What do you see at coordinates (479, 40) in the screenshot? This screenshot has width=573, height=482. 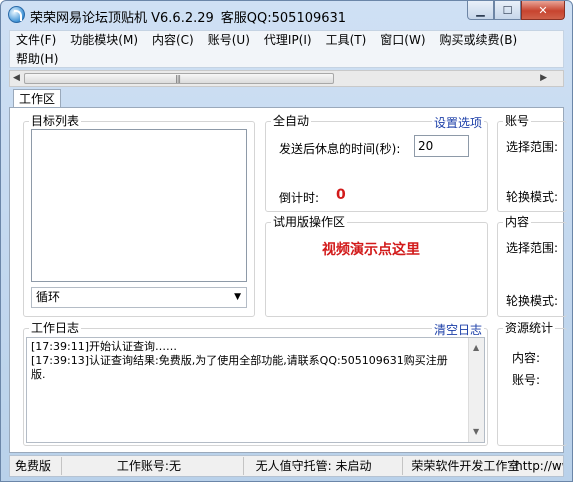 I see `menu-purchase: 购买或续费(B)` at bounding box center [479, 40].